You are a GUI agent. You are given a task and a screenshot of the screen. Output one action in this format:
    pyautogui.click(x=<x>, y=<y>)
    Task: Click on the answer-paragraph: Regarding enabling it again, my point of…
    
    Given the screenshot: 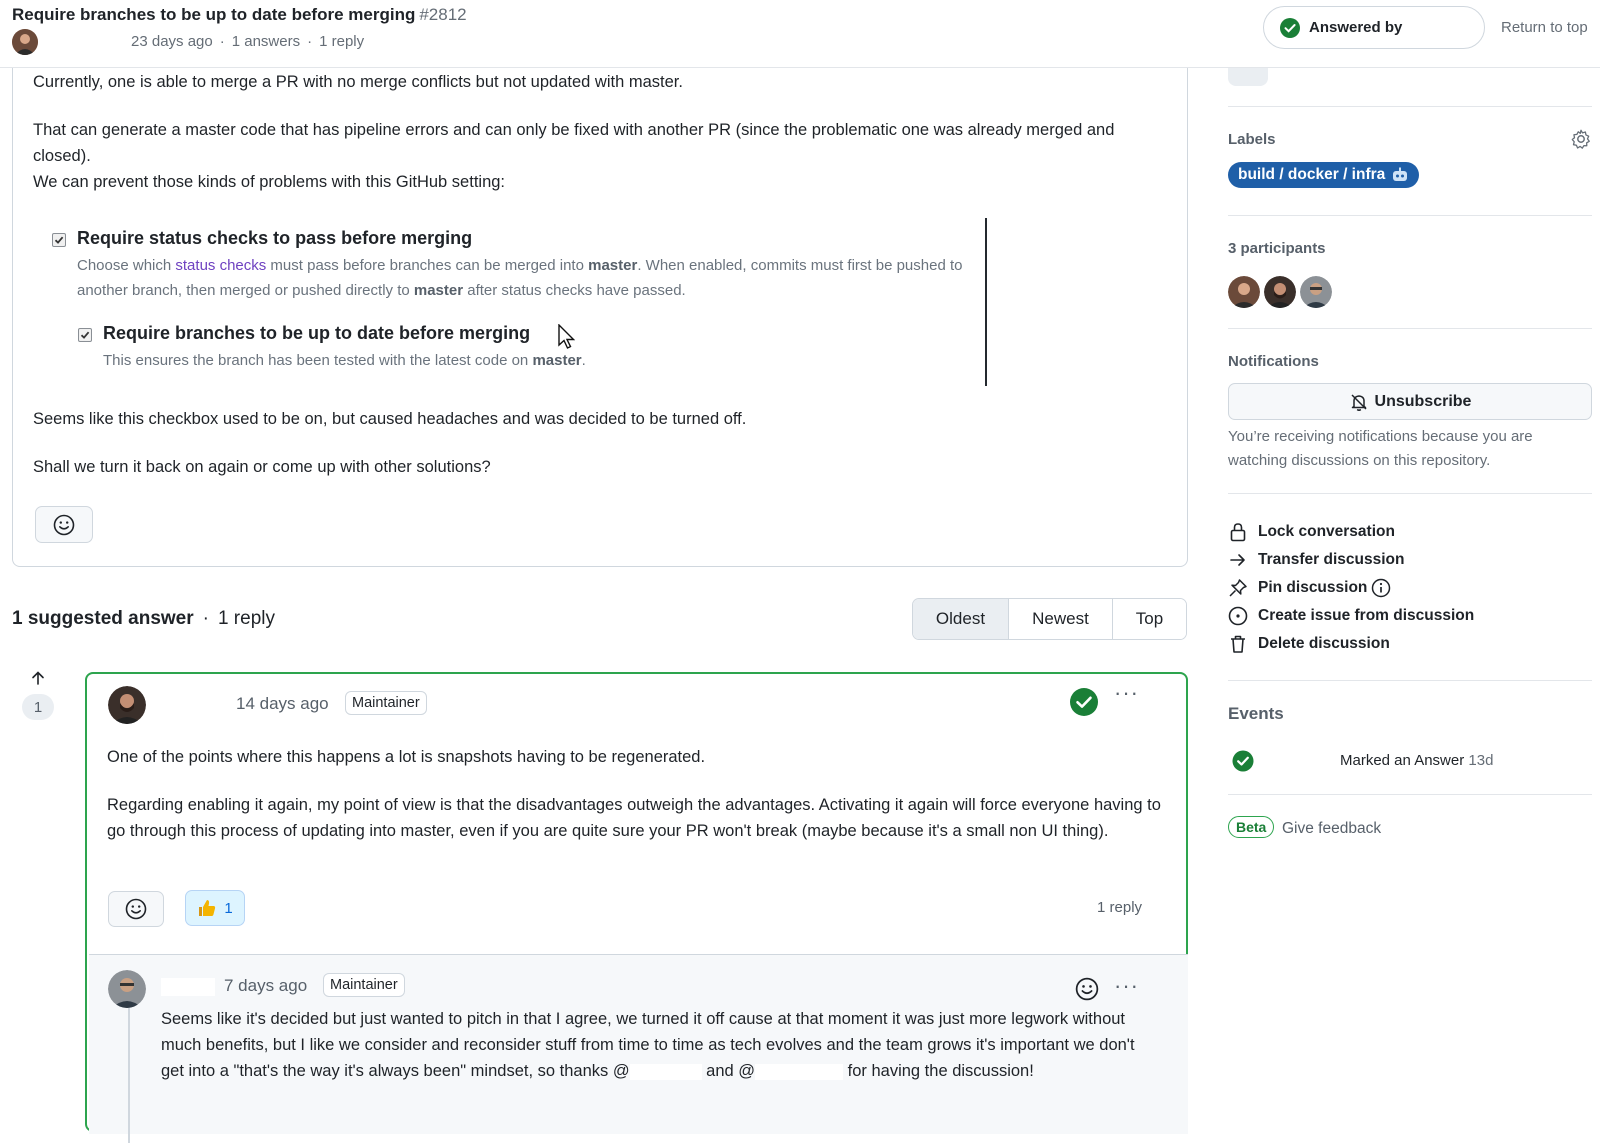 What is the action you would take?
    pyautogui.click(x=634, y=818)
    